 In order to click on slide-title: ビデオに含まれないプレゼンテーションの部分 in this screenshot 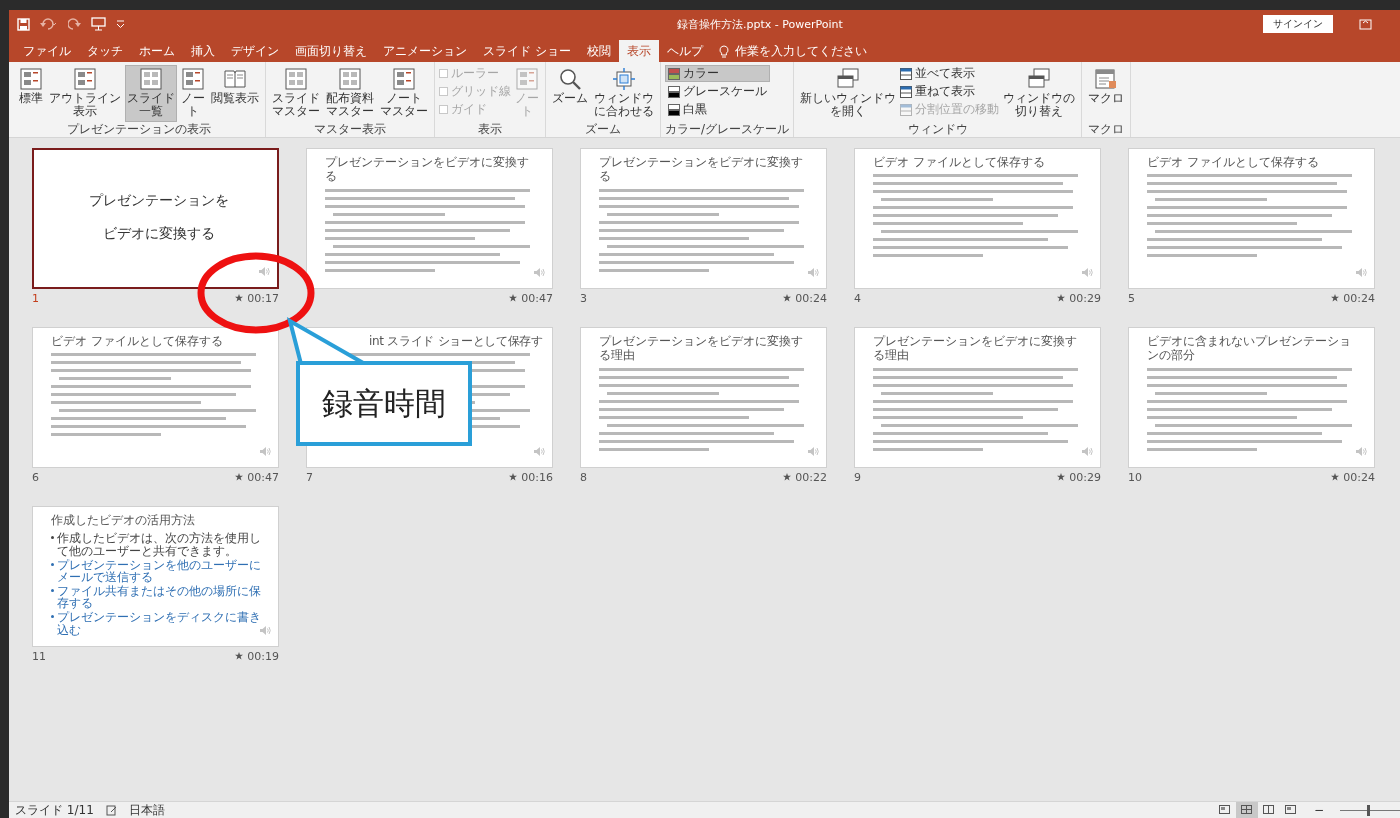, I will do `click(1249, 348)`.